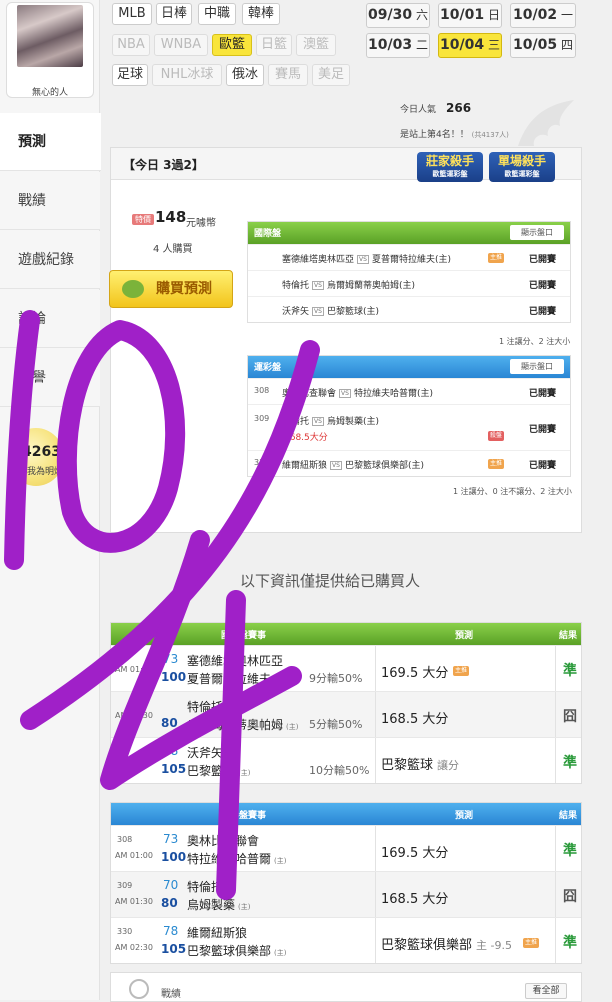 The height and width of the screenshot is (1002, 612). Describe the element at coordinates (132, 14) in the screenshot. I see `tag-mlb: MLB` at that location.